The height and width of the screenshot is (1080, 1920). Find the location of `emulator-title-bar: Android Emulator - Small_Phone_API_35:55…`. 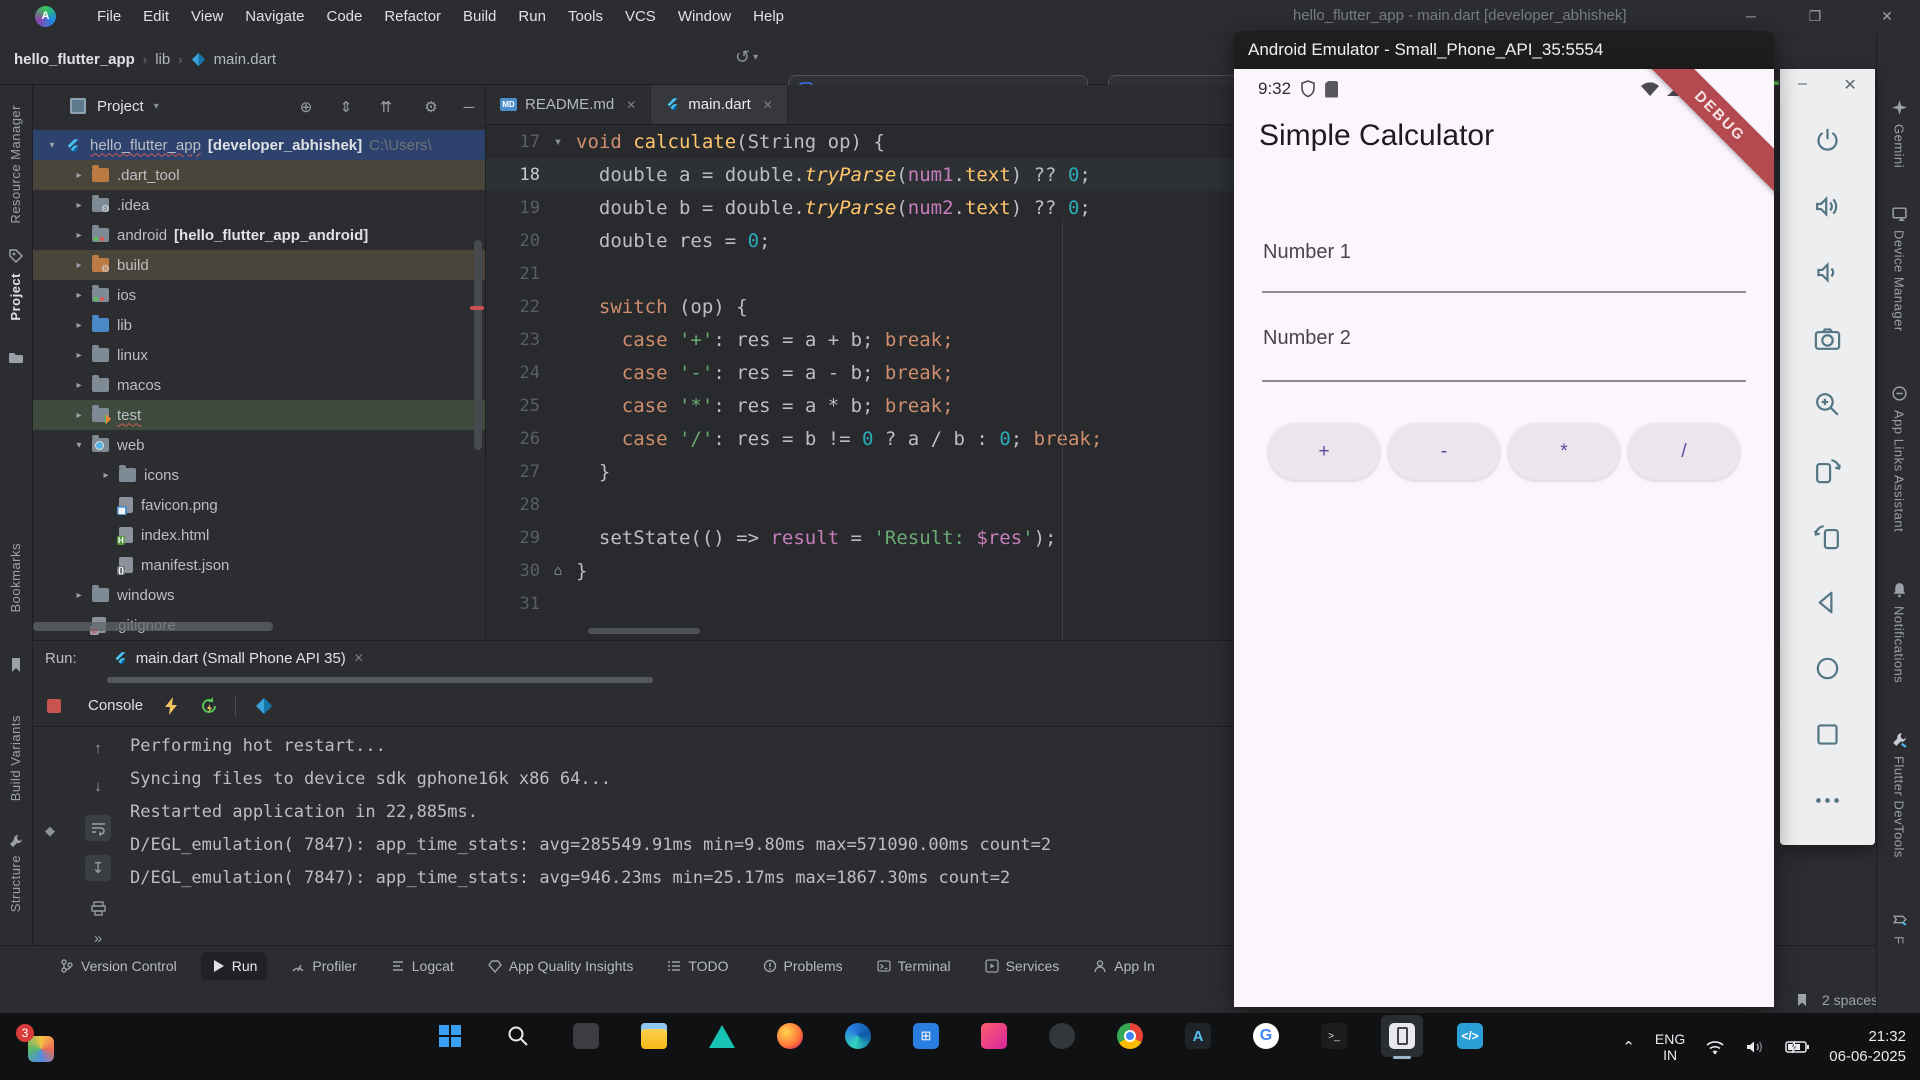

emulator-title-bar: Android Emulator - Small_Phone_API_35:55… is located at coordinates (1504, 50).